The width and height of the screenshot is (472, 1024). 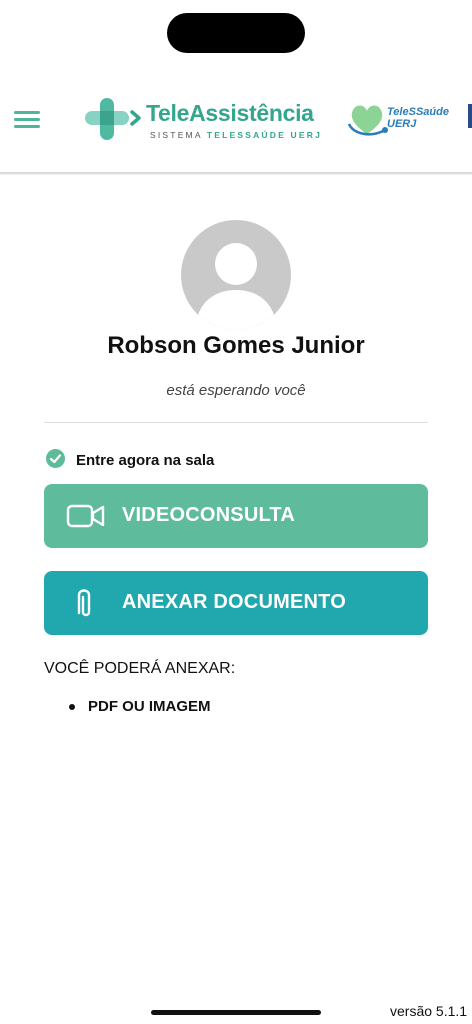 I want to click on video-camera-icon, so click(x=85, y=516).